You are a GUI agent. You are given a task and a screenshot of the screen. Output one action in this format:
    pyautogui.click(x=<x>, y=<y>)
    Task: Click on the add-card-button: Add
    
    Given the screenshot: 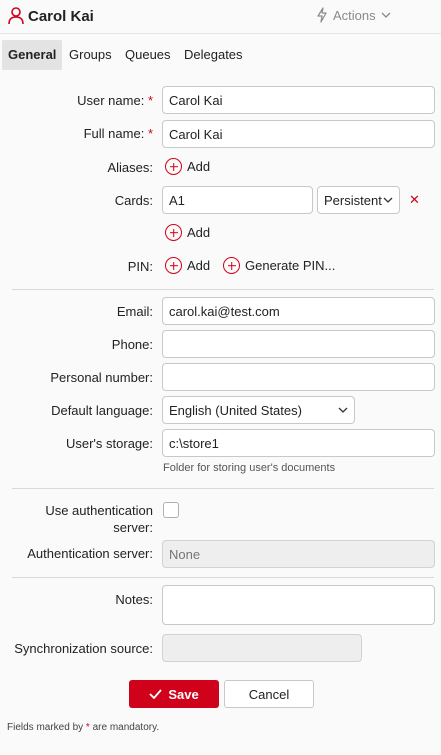 What is the action you would take?
    pyautogui.click(x=187, y=232)
    